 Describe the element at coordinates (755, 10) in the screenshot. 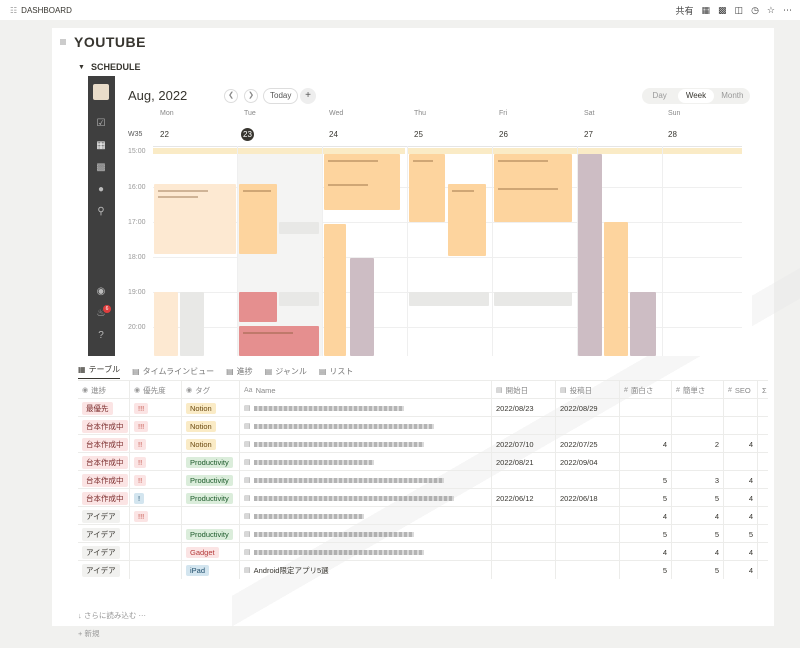

I see `history-icon: ◷` at that location.